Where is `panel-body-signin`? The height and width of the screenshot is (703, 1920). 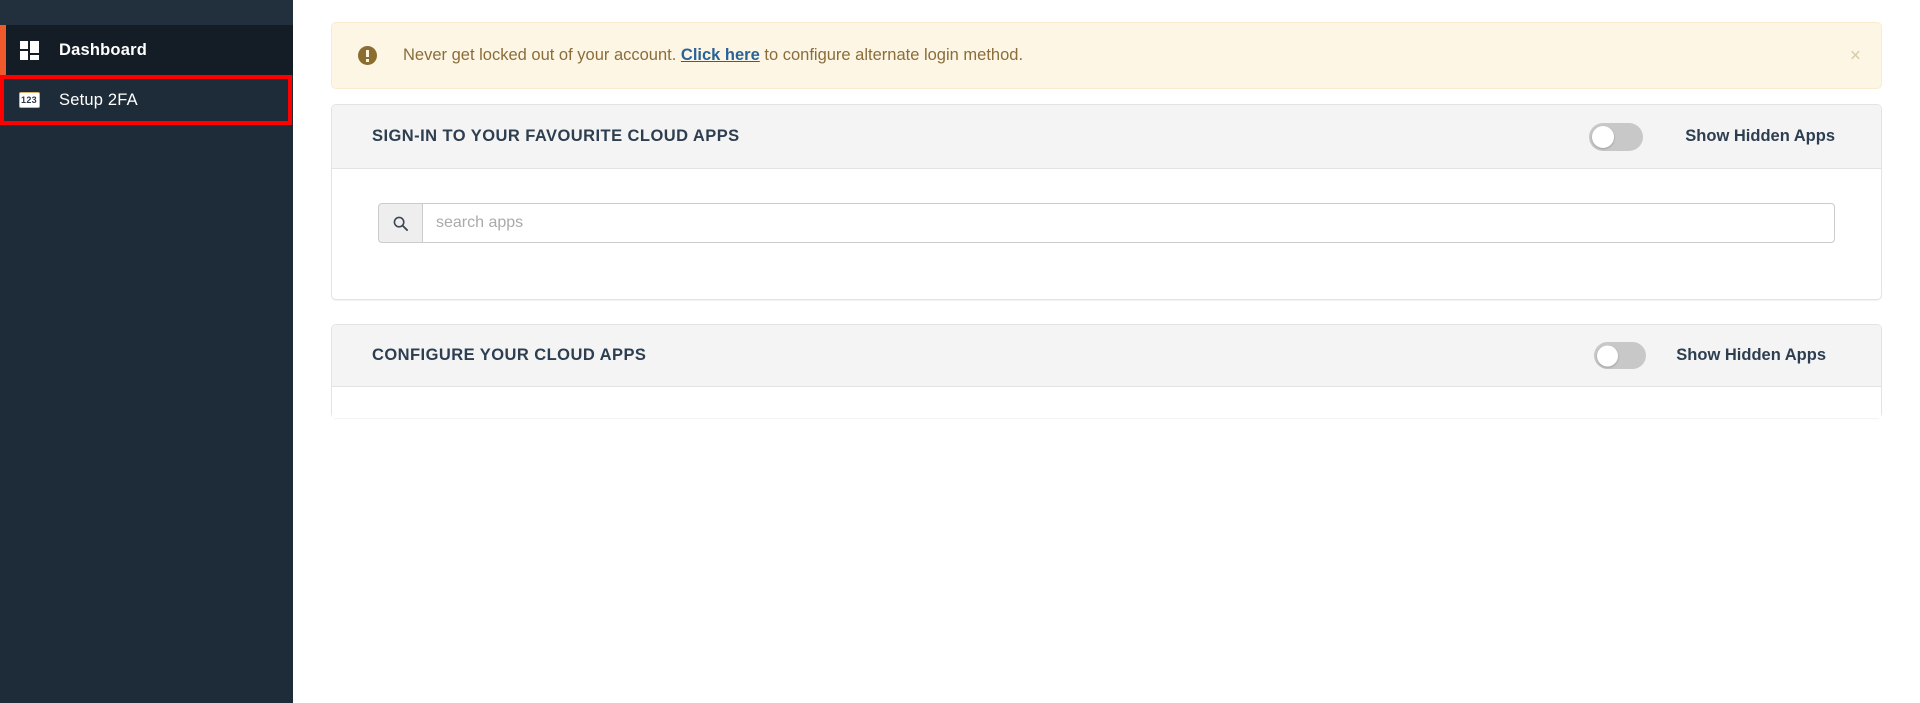 panel-body-signin is located at coordinates (1106, 206).